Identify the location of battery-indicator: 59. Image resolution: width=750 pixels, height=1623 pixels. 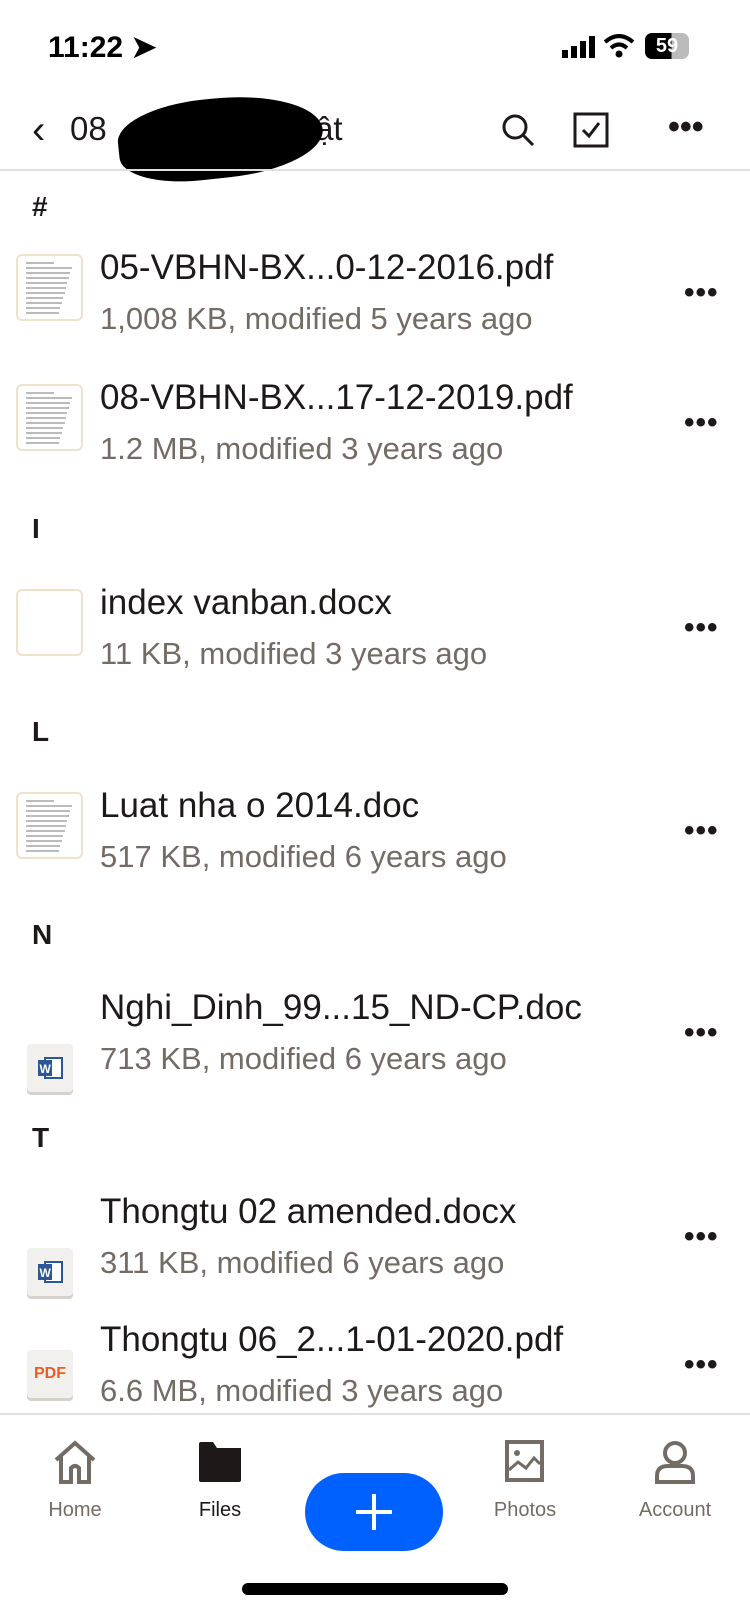
(667, 46).